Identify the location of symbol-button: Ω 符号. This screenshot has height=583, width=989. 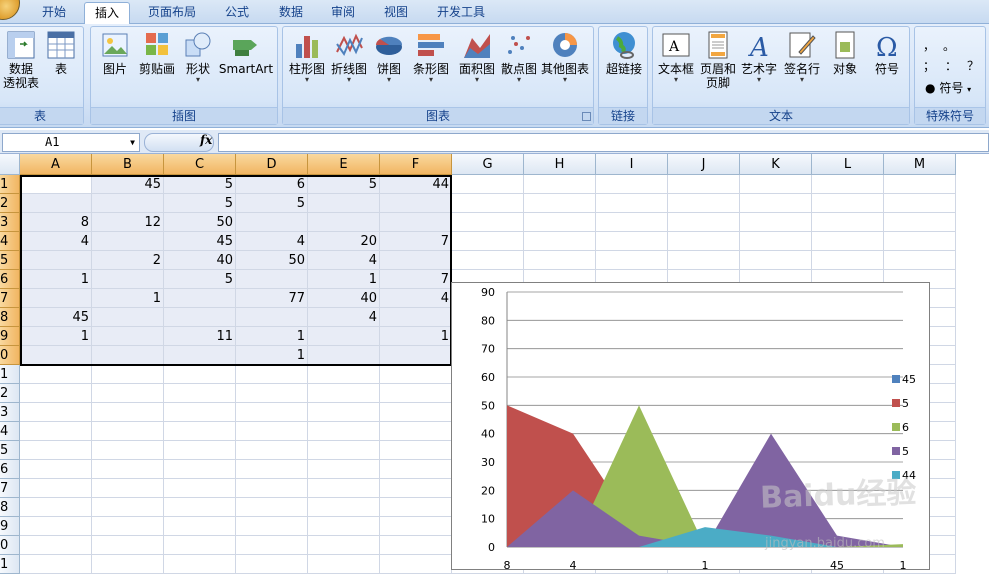
(887, 51).